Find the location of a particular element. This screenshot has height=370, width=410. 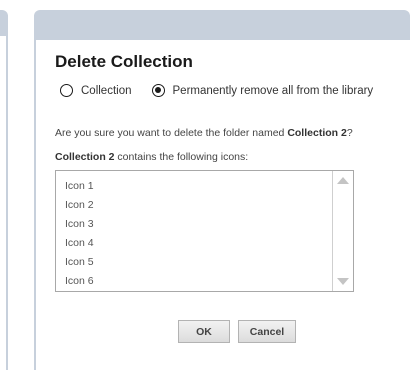

question-suffix: ? is located at coordinates (349, 133).